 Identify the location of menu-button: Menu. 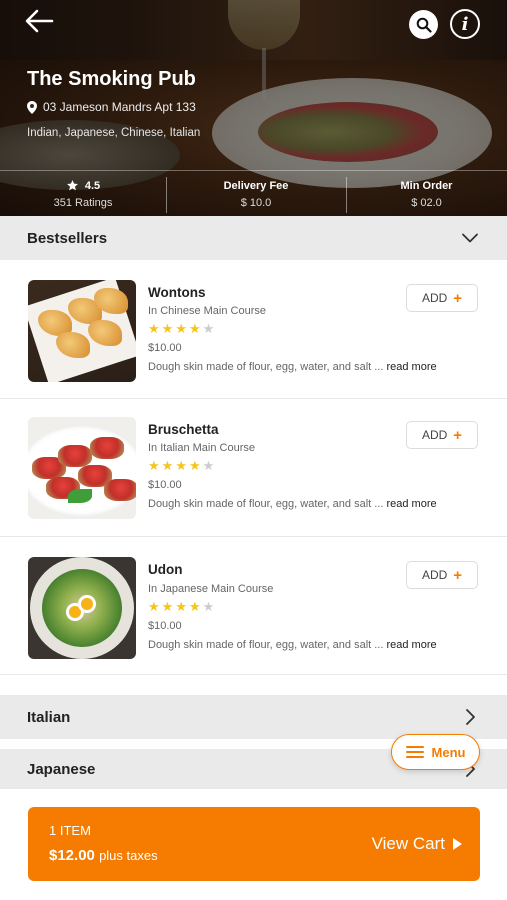
(435, 752).